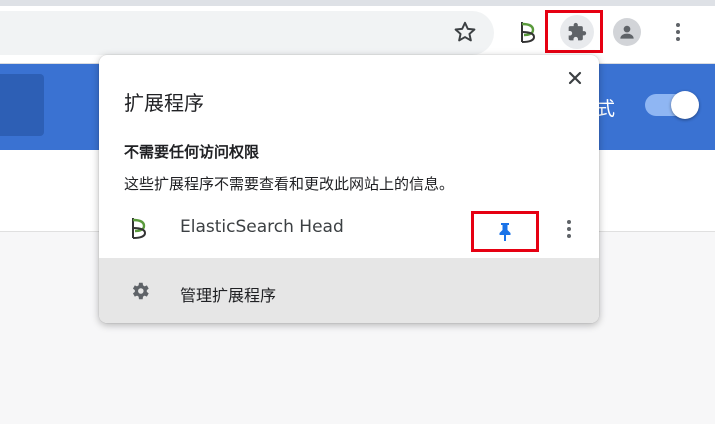  I want to click on profile-button, so click(627, 32).